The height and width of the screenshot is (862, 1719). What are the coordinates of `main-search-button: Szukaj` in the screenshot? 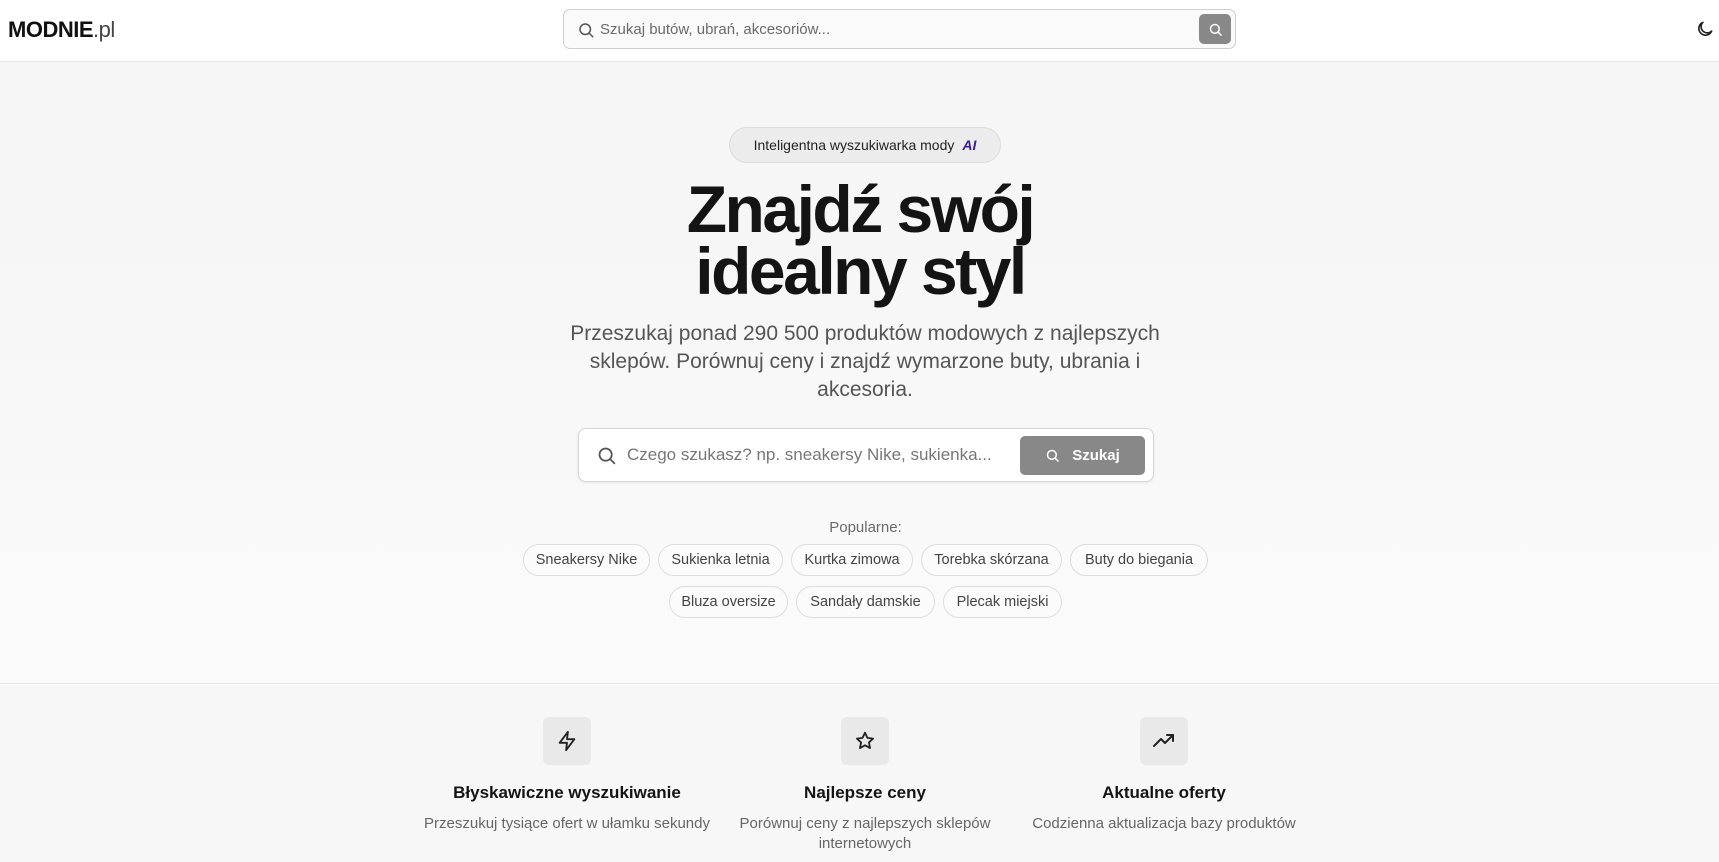 It's located at (1082, 455).